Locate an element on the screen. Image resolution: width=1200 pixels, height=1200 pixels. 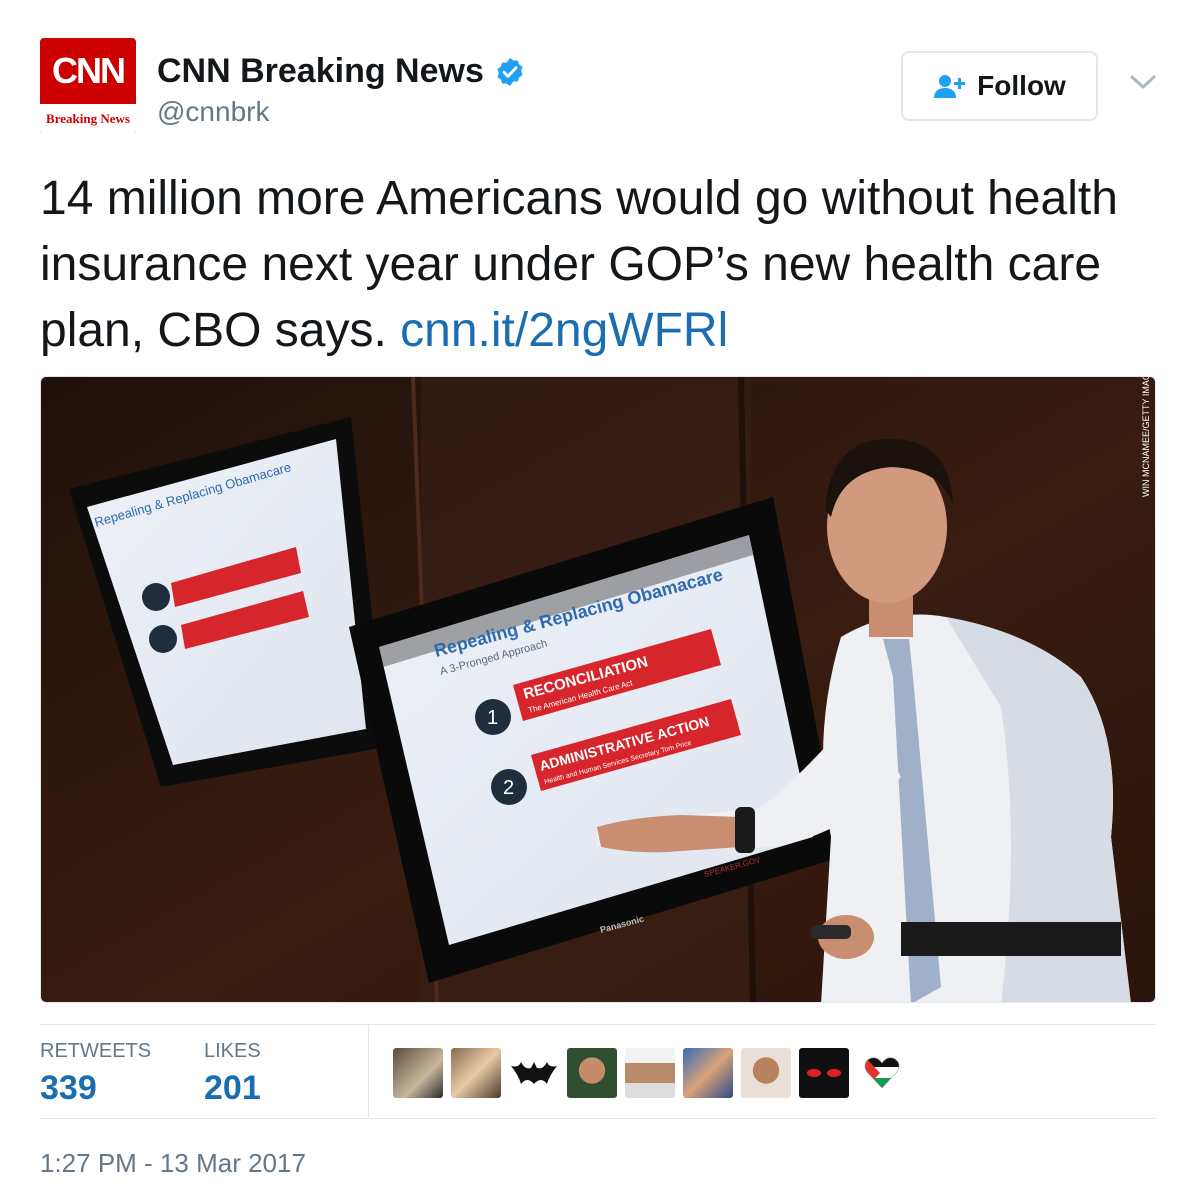
likes-stat: LIKES 201 is located at coordinates (232, 1074).